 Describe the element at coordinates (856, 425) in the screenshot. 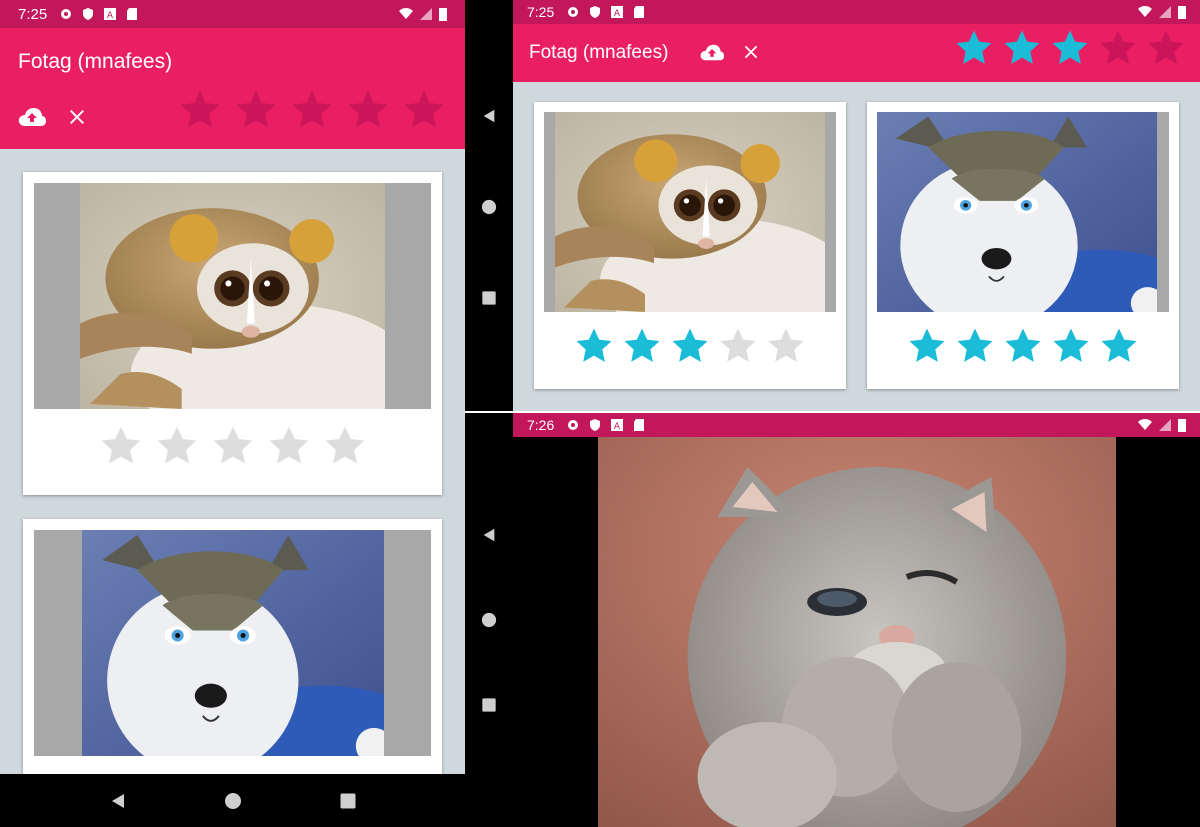

I see `status-bar: 7:26 A` at that location.